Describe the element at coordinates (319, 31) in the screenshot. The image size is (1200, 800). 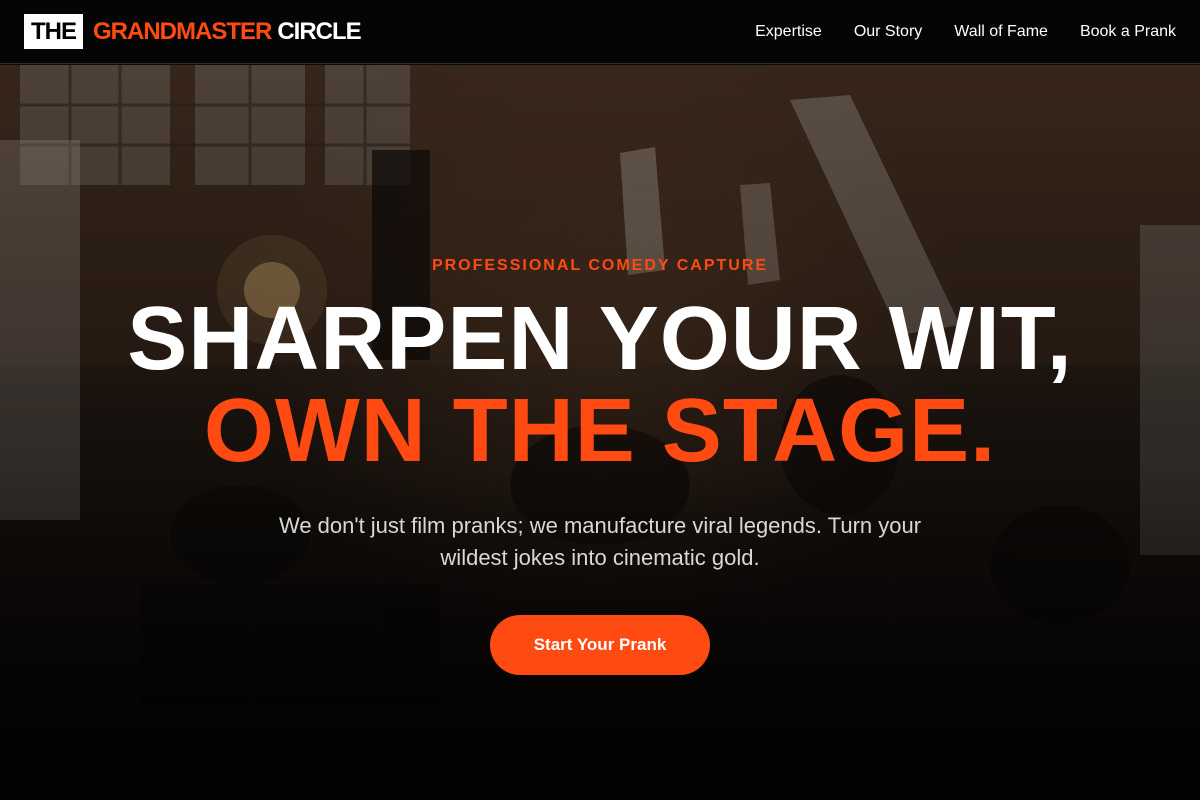
I see `logo-circle: CIRCLE` at that location.